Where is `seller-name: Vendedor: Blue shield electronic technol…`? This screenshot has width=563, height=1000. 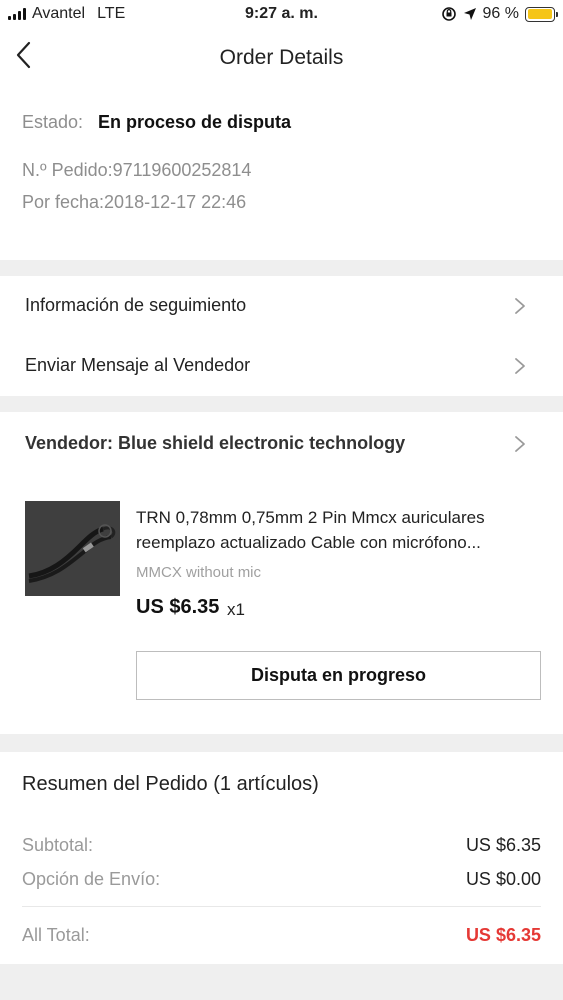 seller-name: Vendedor: Blue shield electronic technol… is located at coordinates (215, 443).